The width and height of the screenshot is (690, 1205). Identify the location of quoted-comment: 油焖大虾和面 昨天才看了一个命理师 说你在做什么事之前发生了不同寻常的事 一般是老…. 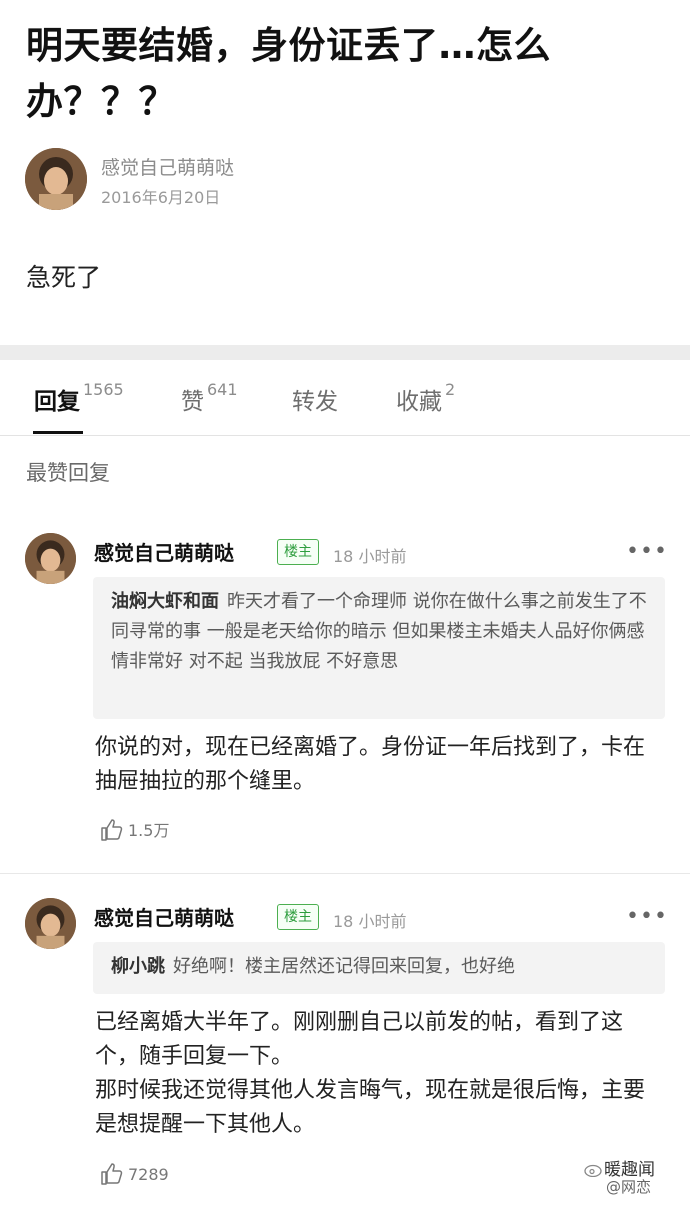
(379, 648).